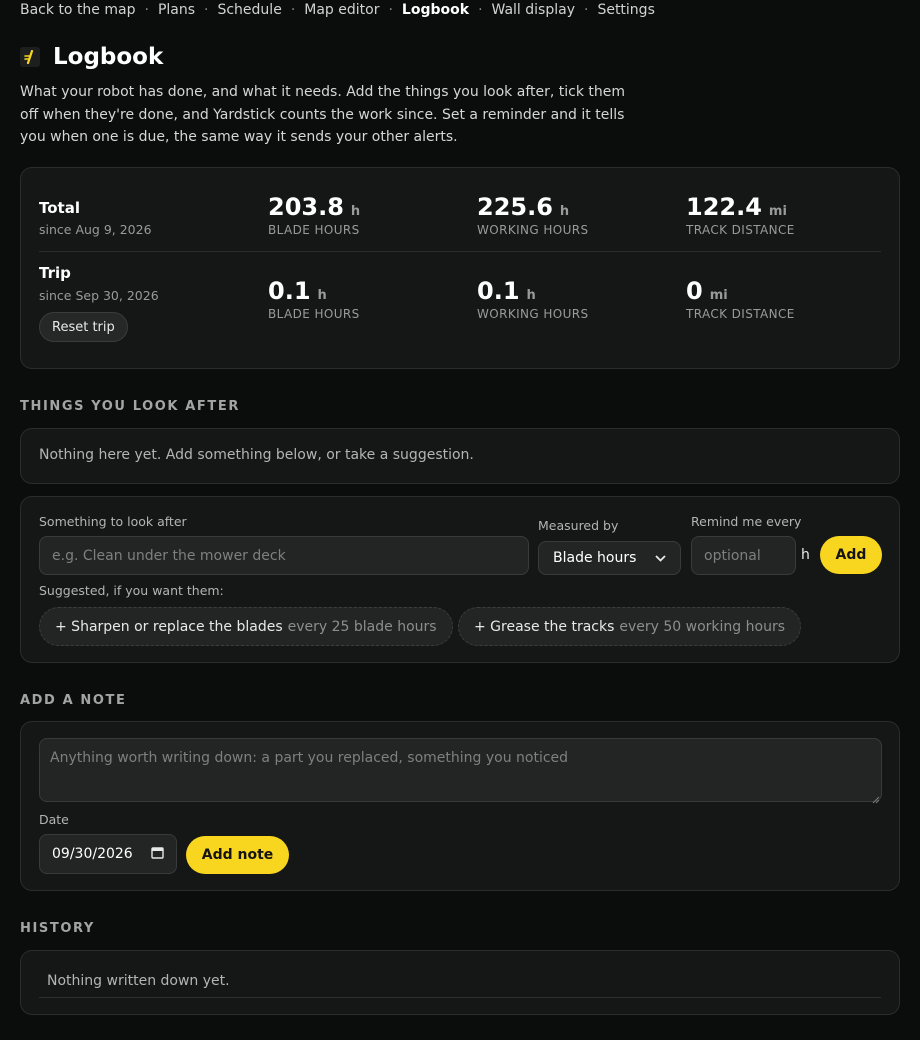  Describe the element at coordinates (284, 555) in the screenshot. I see `item-name-input` at that location.